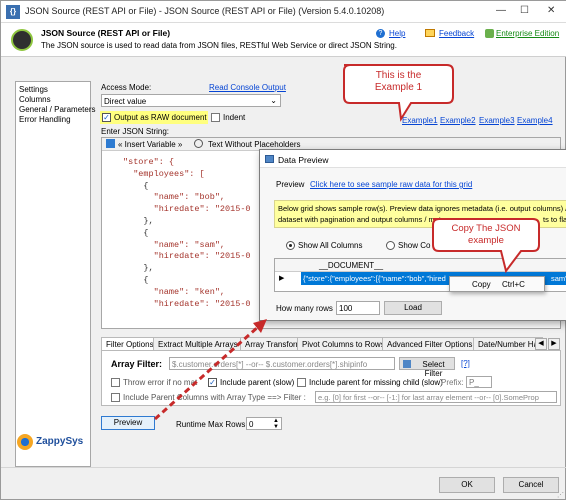 This screenshot has height=500, width=566. I want to click on preview-arrow-line, so click(207, 372).